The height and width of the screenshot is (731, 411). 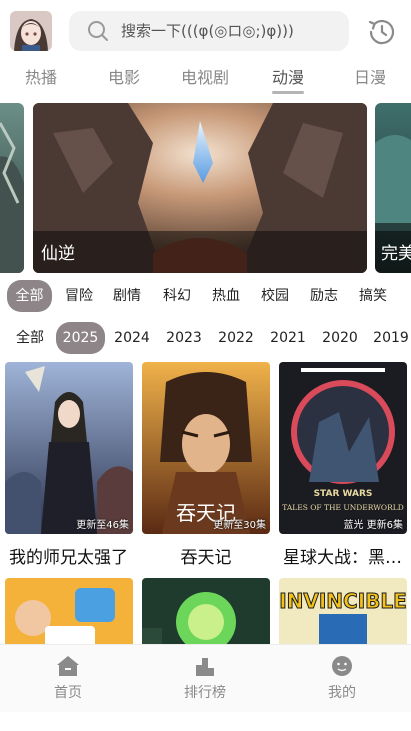 What do you see at coordinates (342, 693) in the screenshot?
I see `nav-profile-label: 我的` at bounding box center [342, 693].